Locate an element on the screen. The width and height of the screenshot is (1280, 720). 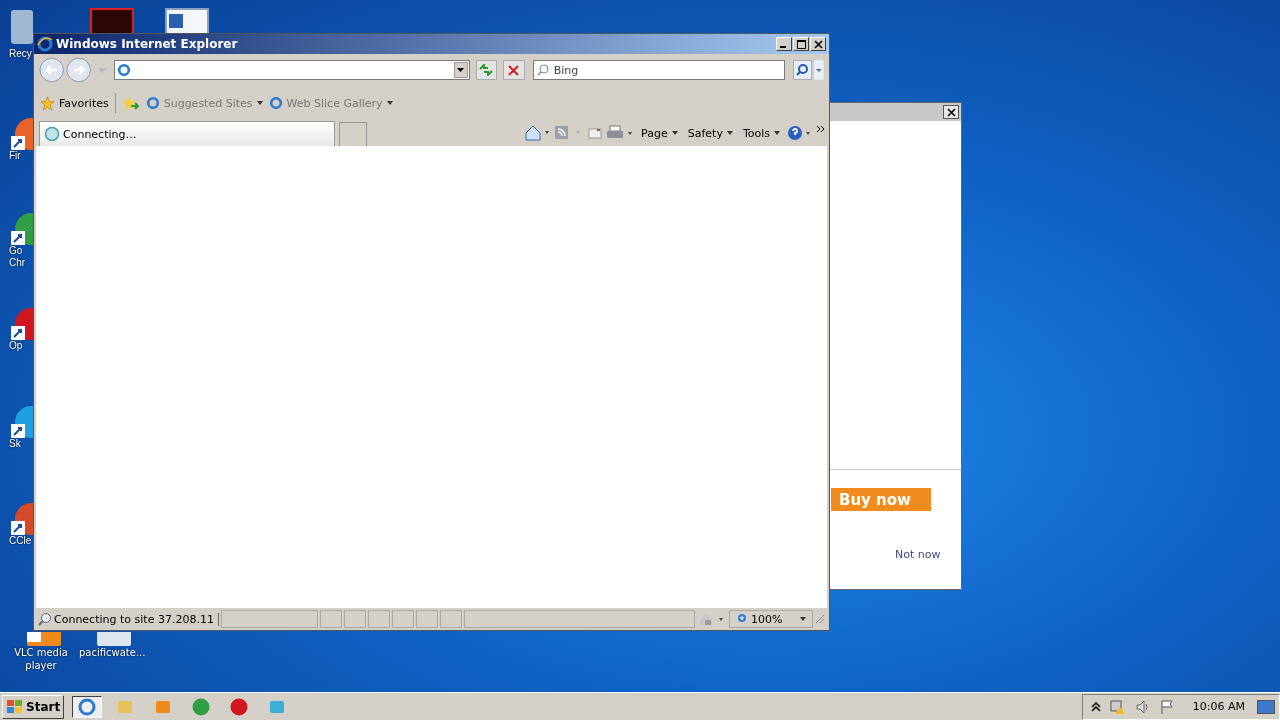
help-icon is located at coordinates (800, 133).